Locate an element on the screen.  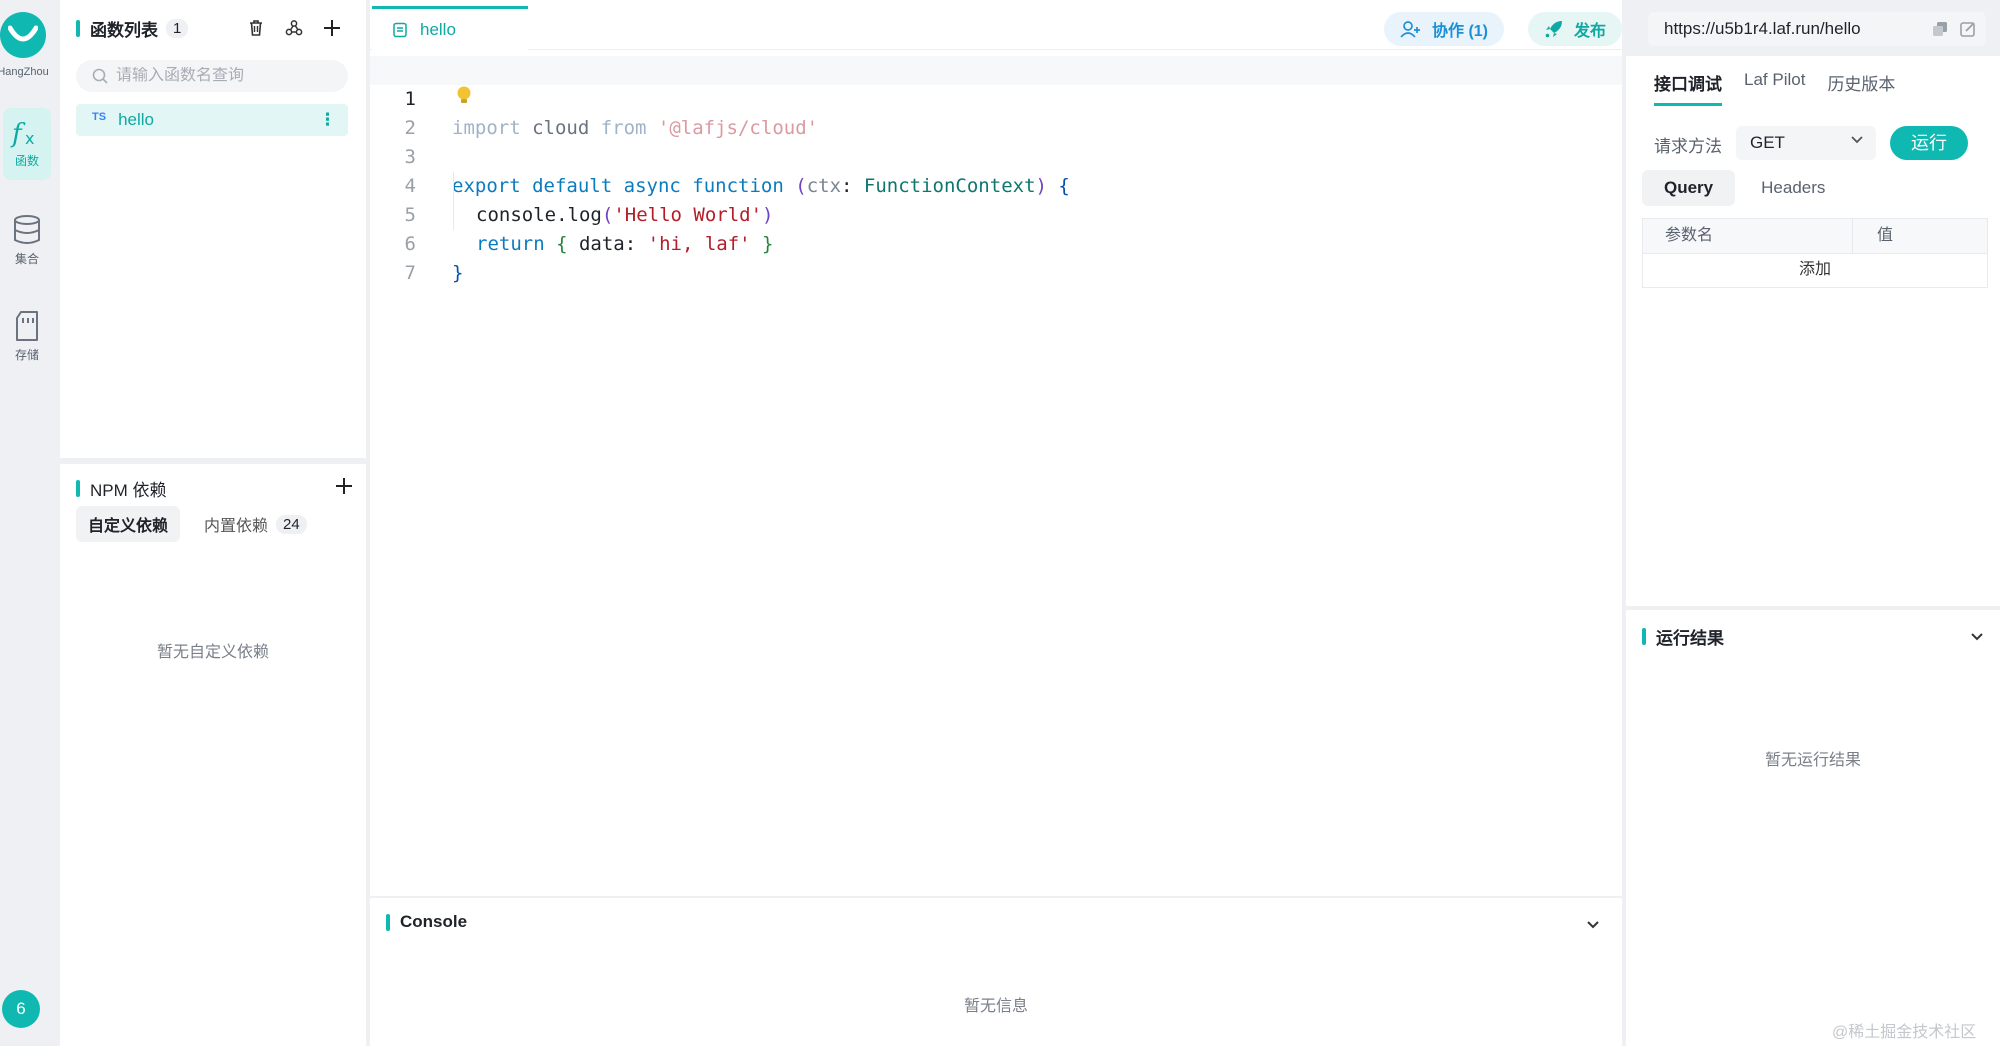
function-search is located at coordinates (212, 76).